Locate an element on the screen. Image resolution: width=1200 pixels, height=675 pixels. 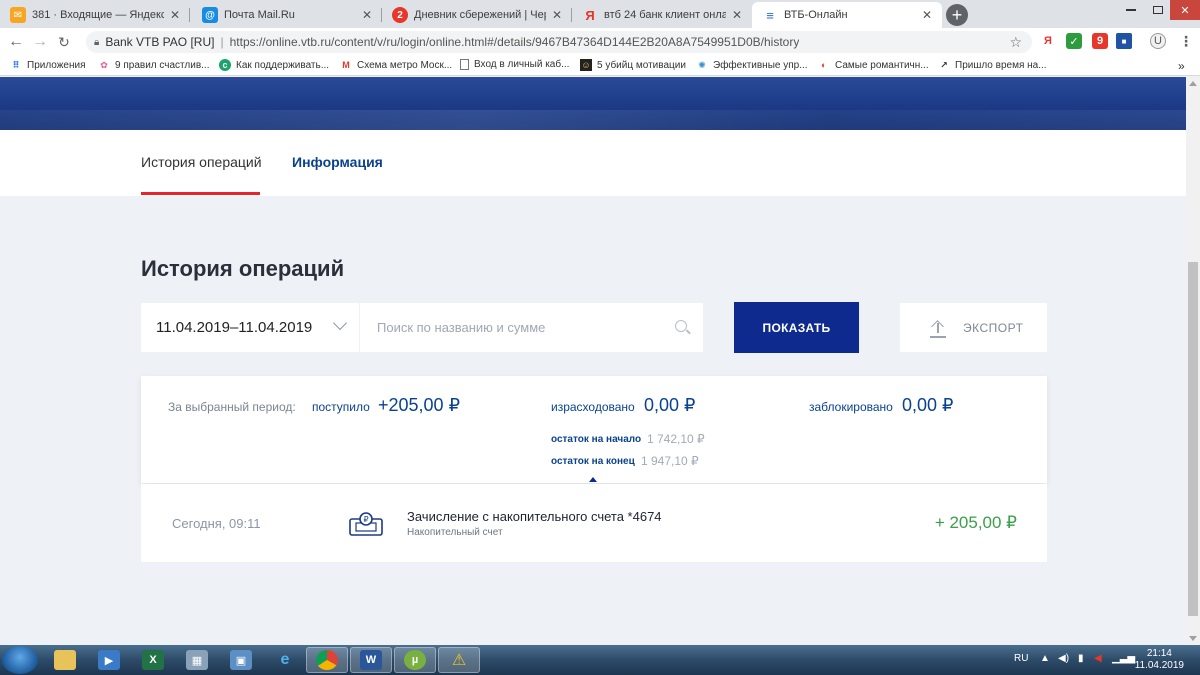
clock-date: 11.04.2019 is located at coordinates (1159, 665).